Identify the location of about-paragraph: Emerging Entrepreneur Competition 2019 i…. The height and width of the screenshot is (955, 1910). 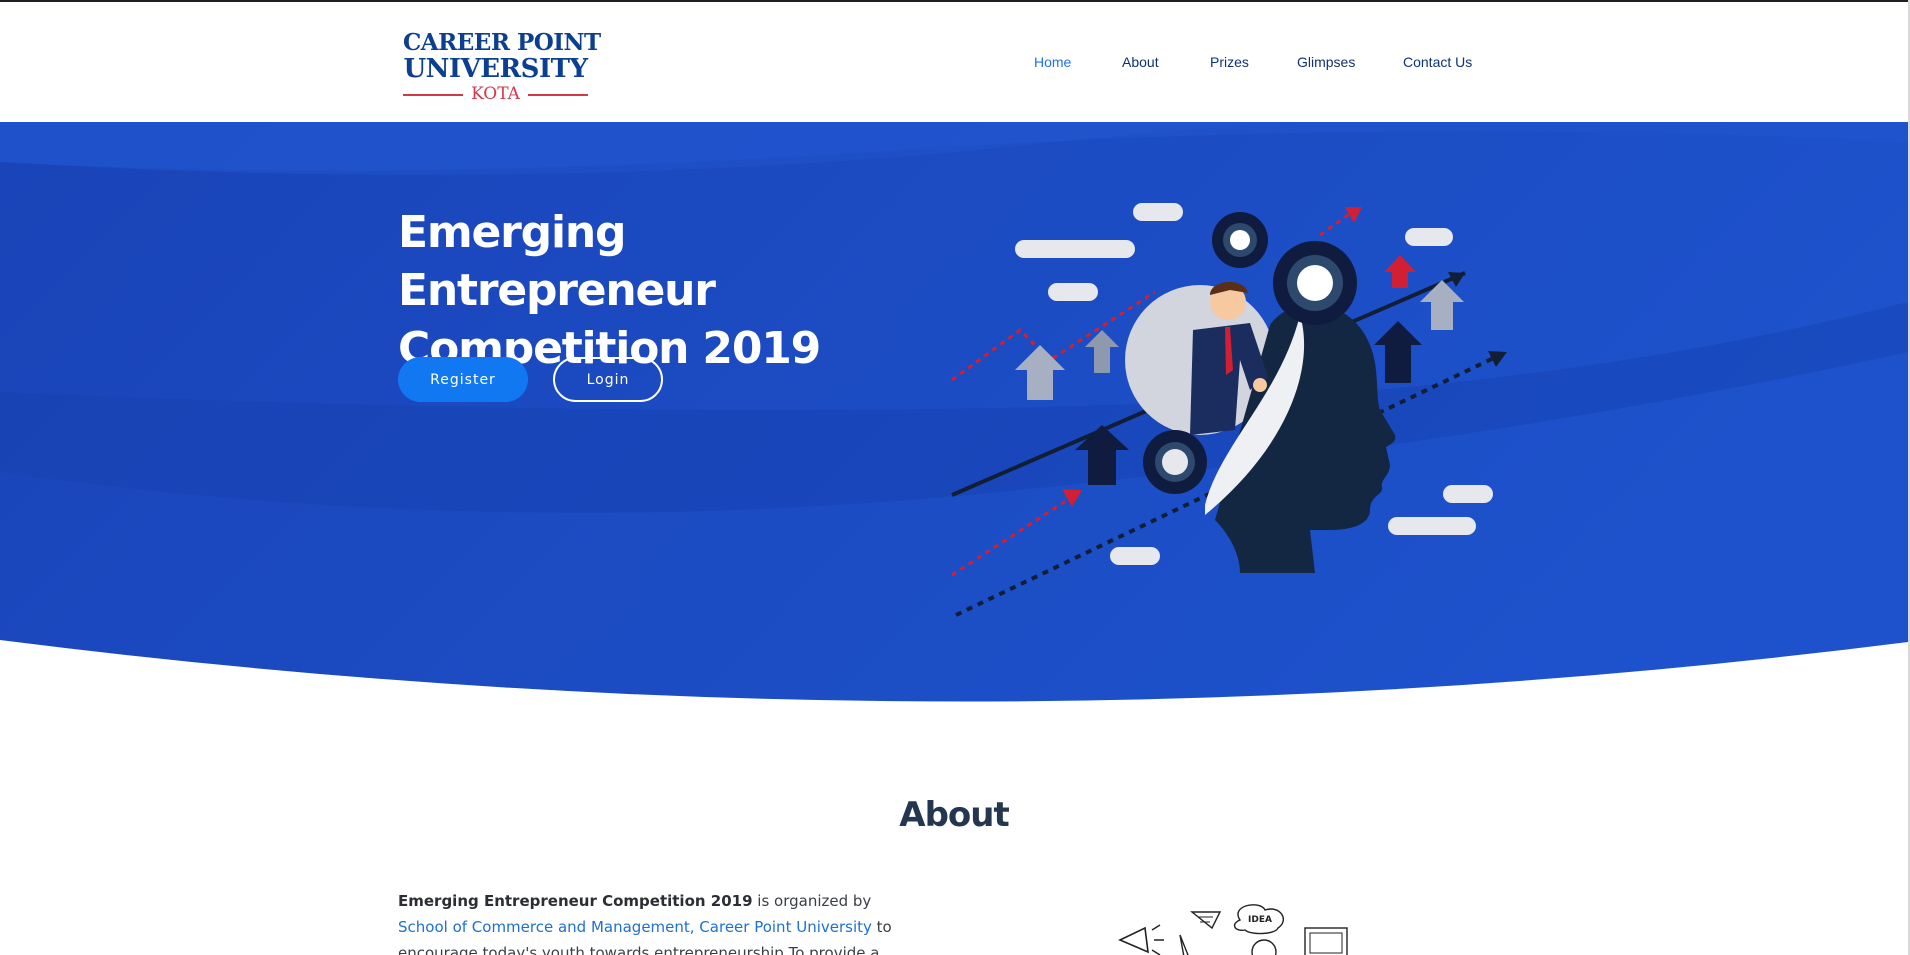
(655, 921).